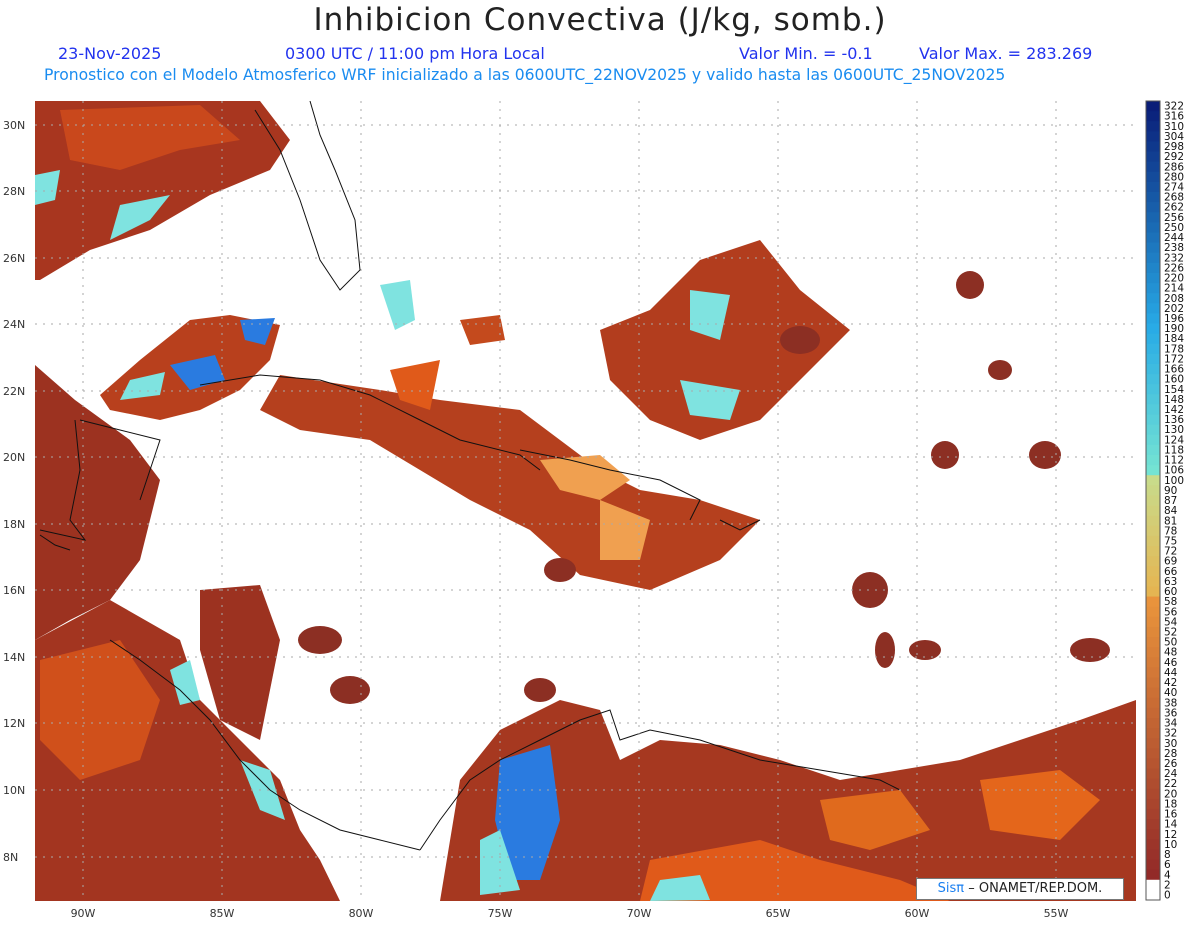 This screenshot has width=1200, height=927. Describe the element at coordinates (222, 913) in the screenshot. I see `x-tick-label: 85W` at that location.